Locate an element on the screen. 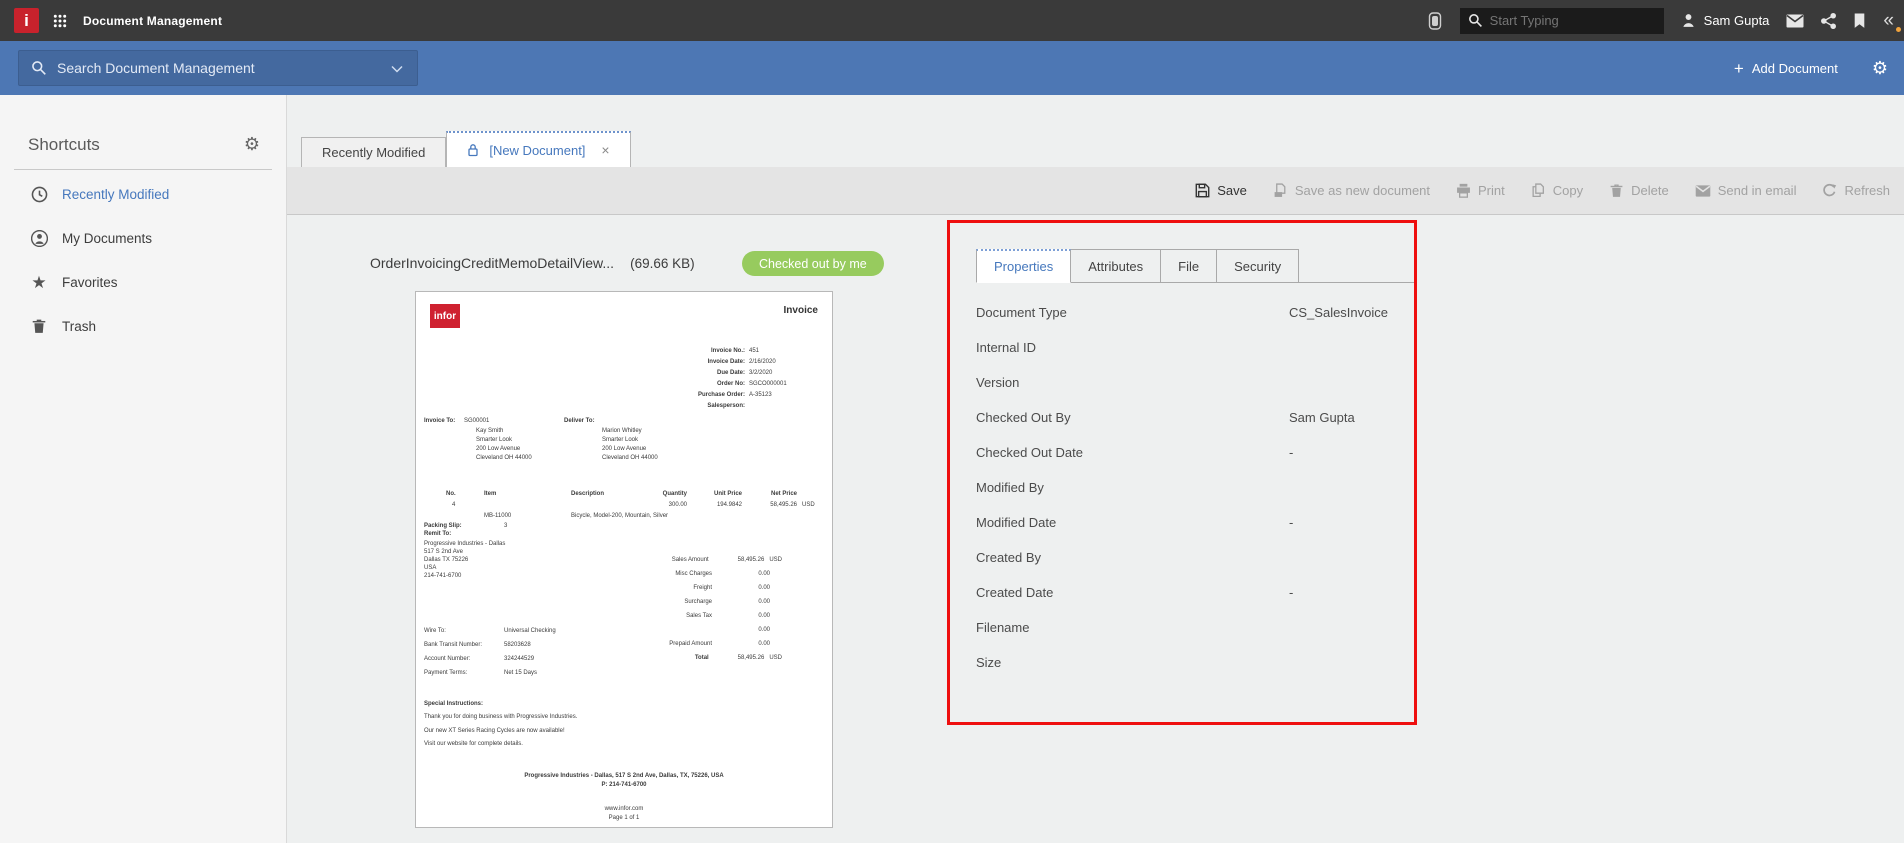  total-label: Misc Charges is located at coordinates (693, 574).